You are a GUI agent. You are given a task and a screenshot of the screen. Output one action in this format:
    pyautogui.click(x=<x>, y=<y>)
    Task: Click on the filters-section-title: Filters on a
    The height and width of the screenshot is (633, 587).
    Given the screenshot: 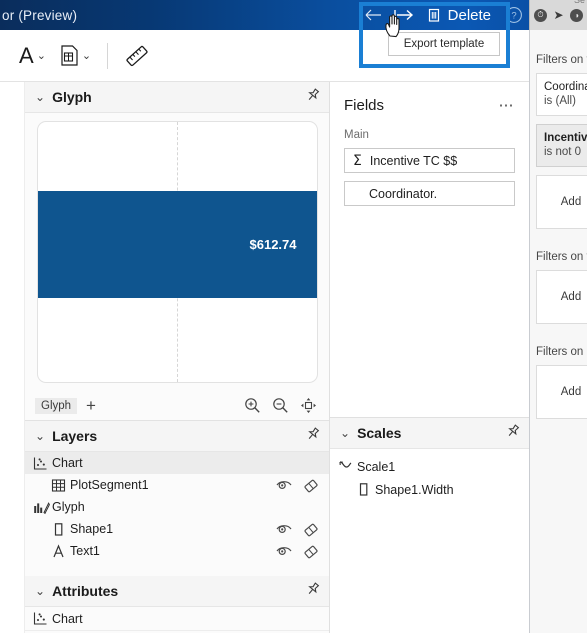 What is the action you would take?
    pyautogui.click(x=561, y=352)
    